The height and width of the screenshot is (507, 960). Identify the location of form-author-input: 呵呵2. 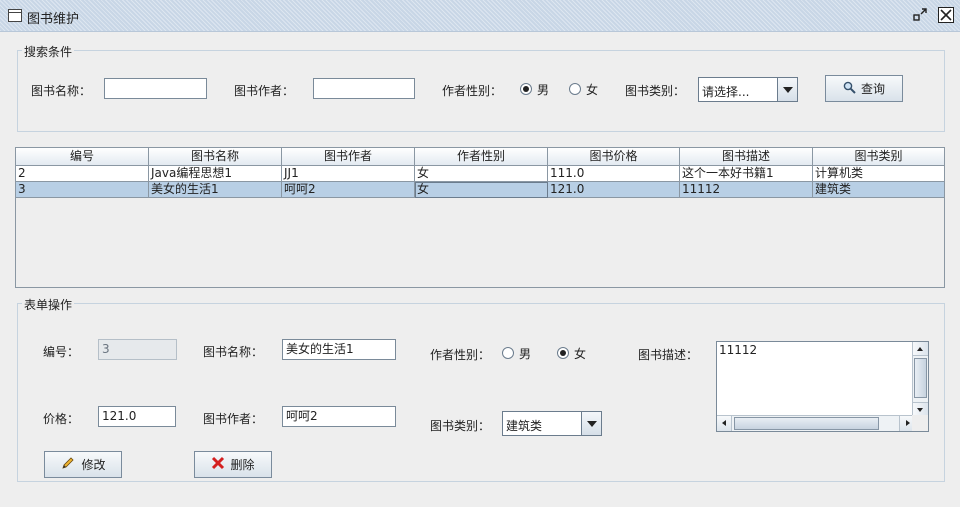
(339, 416).